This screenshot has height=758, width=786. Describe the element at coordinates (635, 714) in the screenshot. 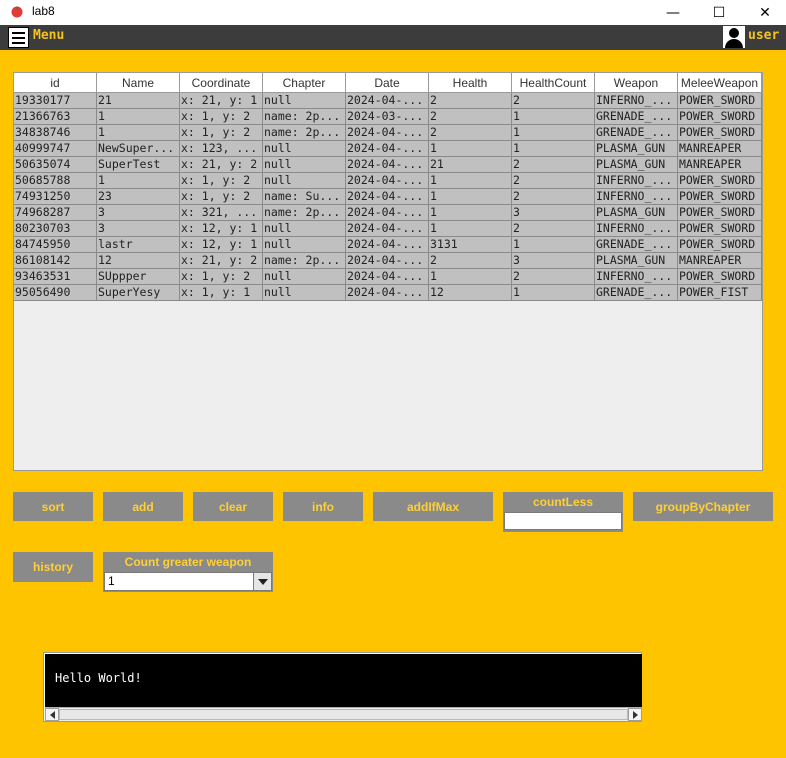

I see `scroll-right-arrow-icon` at that location.